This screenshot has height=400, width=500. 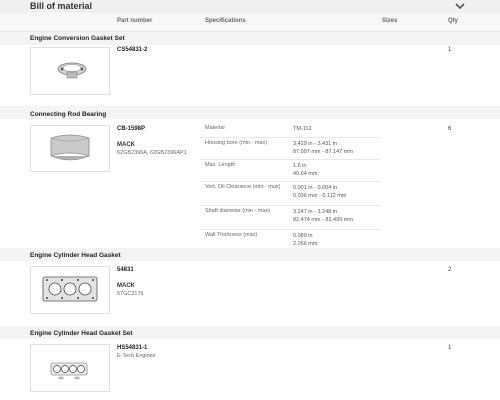 I want to click on gasket-kit-image, so click(x=70, y=368).